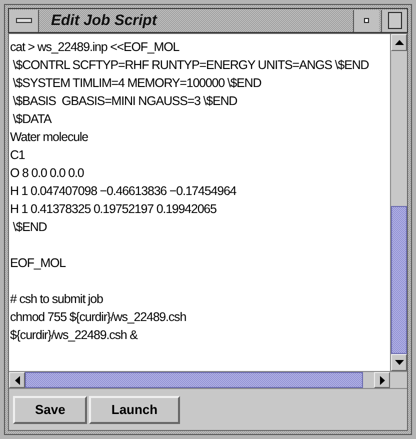 The image size is (416, 439). I want to click on up-arrow-icon, so click(399, 42).